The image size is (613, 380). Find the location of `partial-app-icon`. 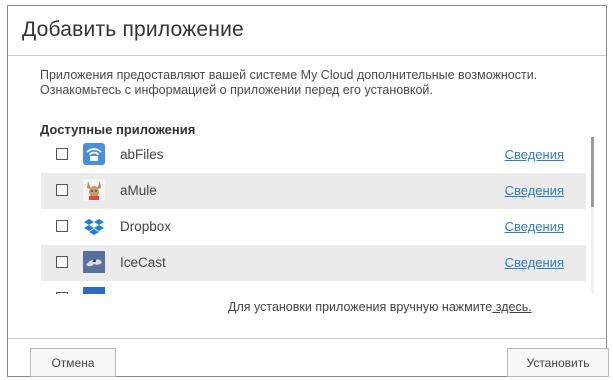

partial-app-icon is located at coordinates (94, 290).